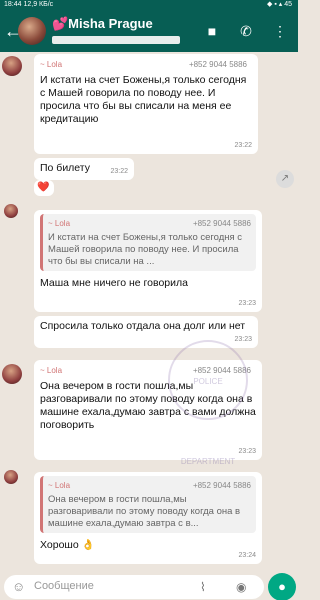  Describe the element at coordinates (38, 4) in the screenshot. I see `status-speed: 12,9 КБ/с` at that location.